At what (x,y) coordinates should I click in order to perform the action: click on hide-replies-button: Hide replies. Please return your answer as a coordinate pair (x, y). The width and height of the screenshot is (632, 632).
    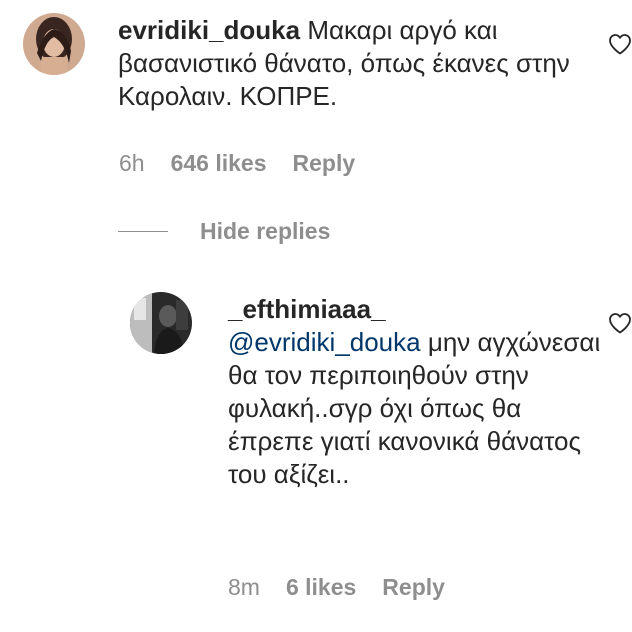
    Looking at the image, I should click on (224, 231).